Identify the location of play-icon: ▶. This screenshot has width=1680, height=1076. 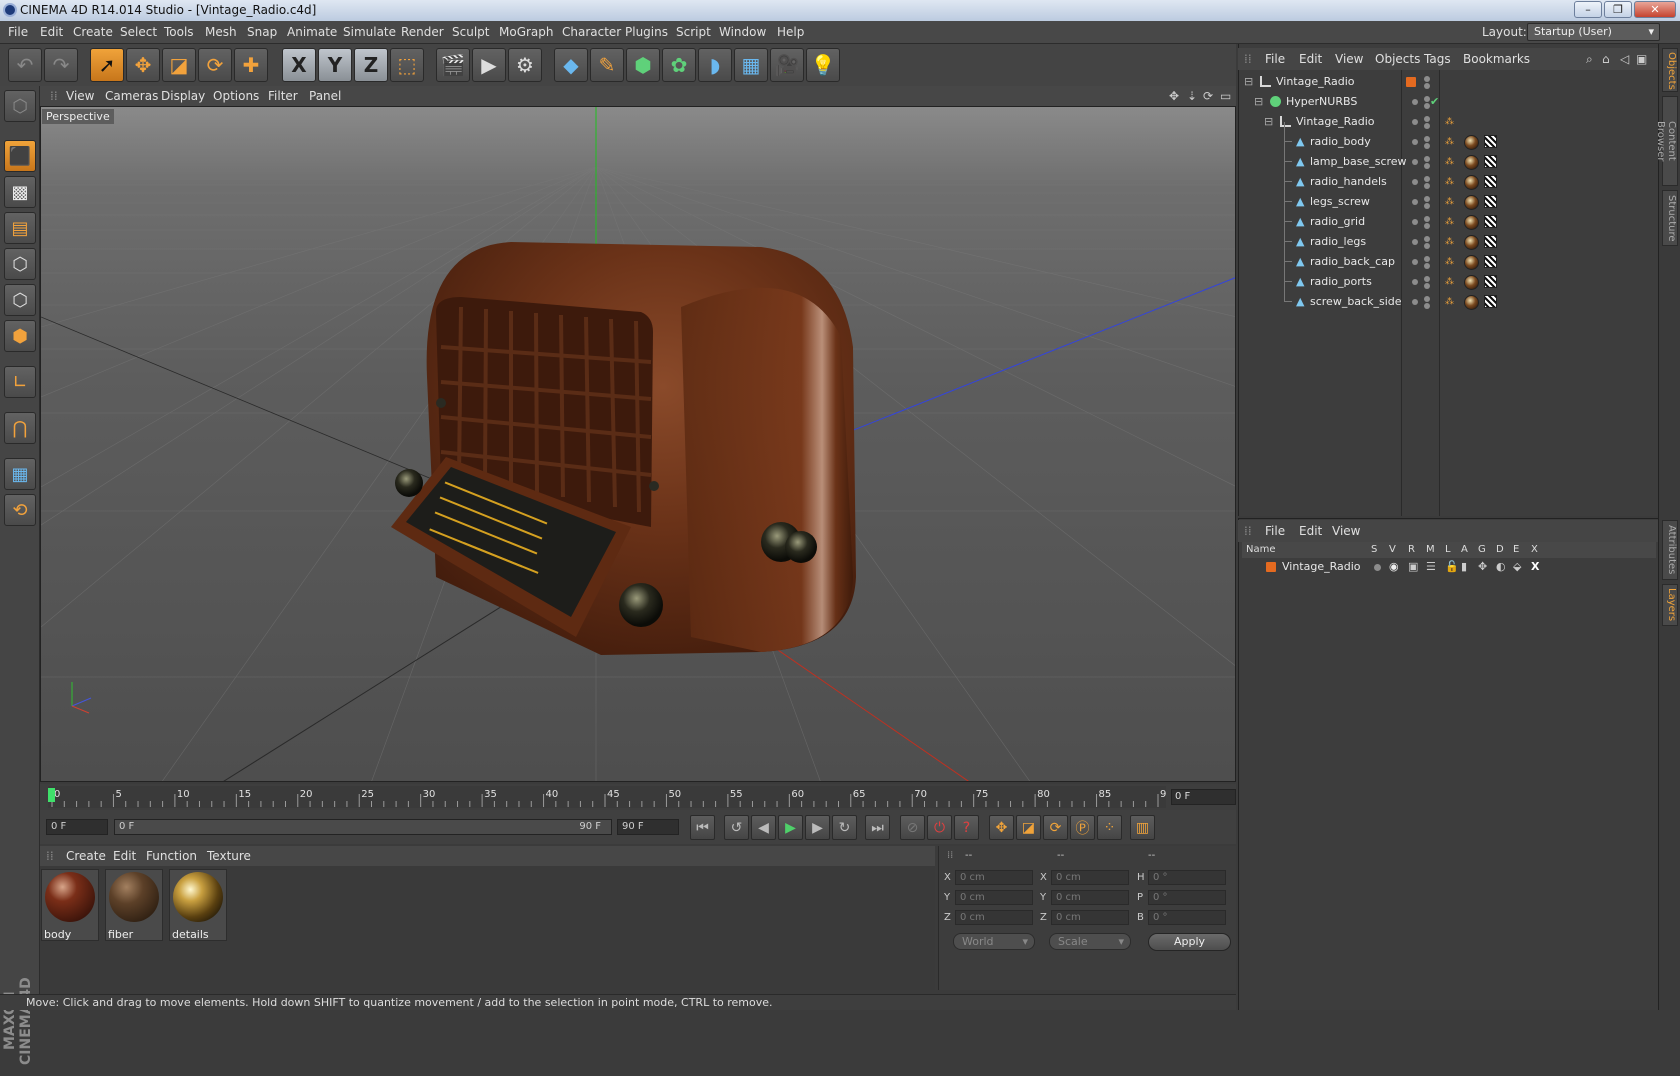
(790, 827).